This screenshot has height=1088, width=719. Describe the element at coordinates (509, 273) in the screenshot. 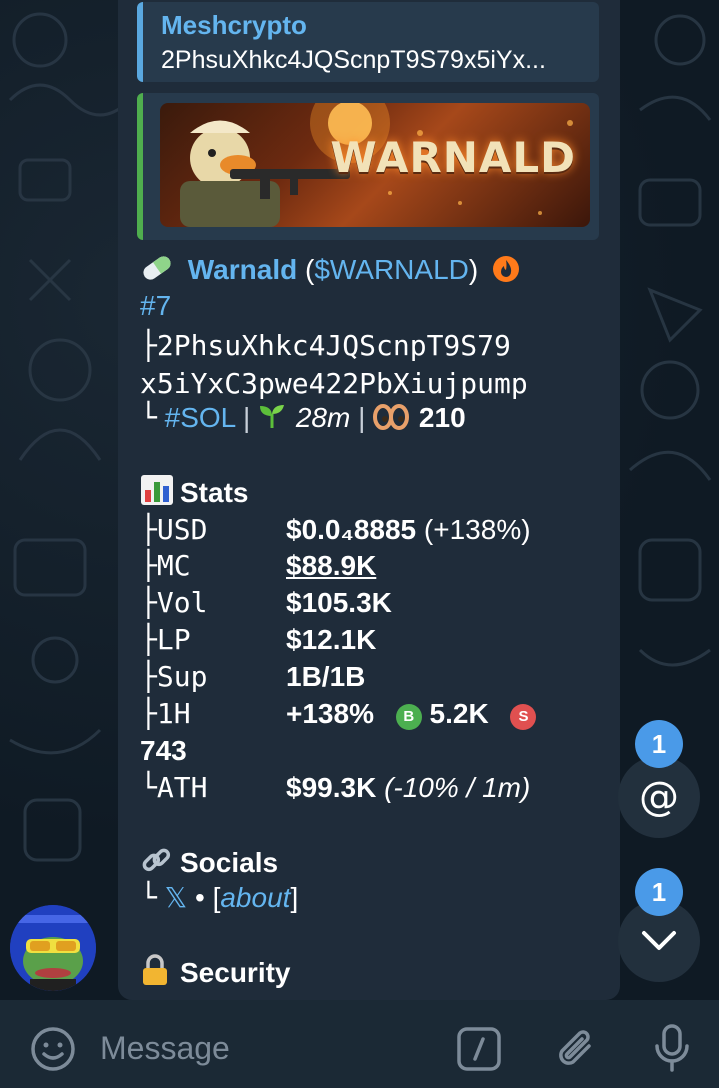

I see `fire-icon` at that location.